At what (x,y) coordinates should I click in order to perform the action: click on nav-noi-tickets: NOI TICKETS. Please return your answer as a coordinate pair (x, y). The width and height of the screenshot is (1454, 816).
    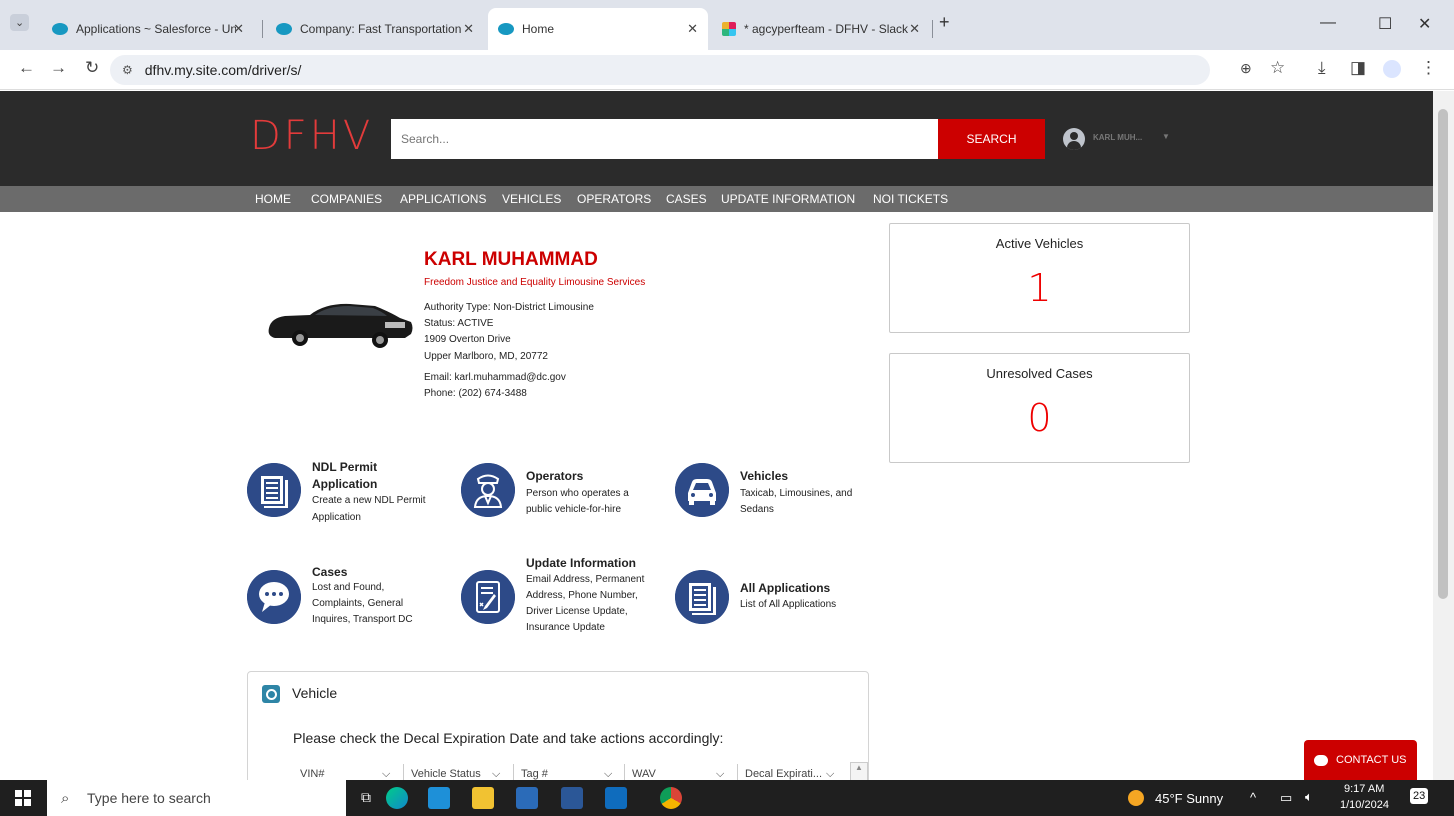
    Looking at the image, I should click on (910, 199).